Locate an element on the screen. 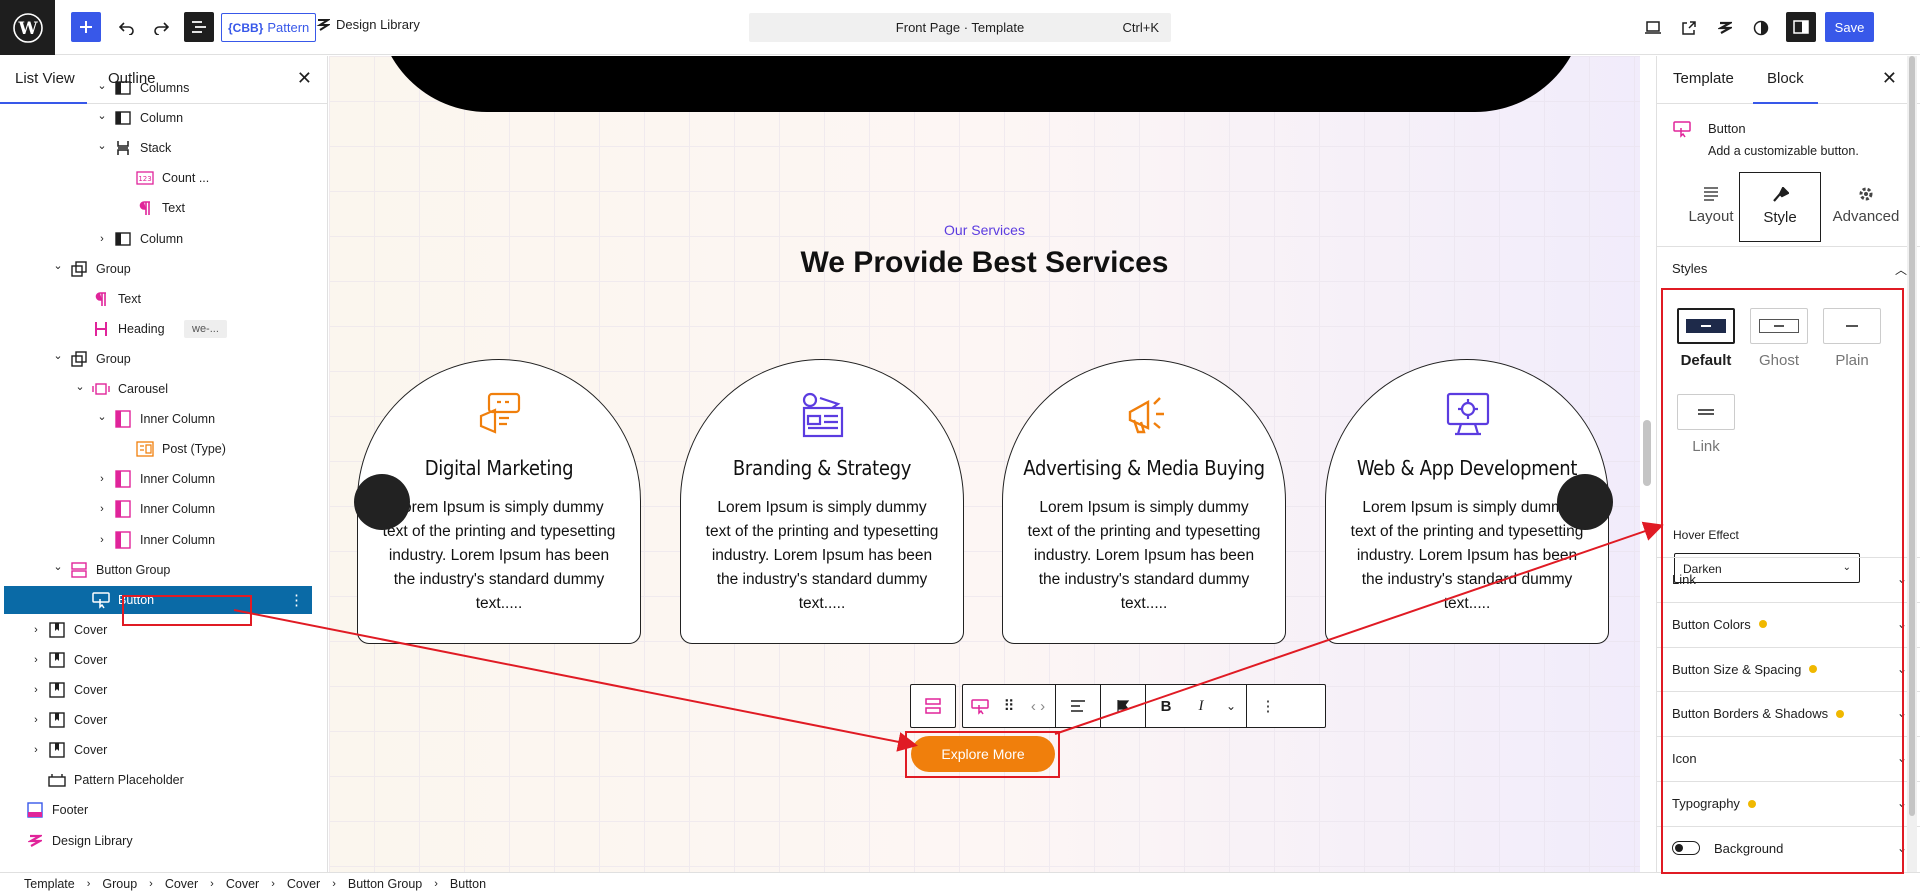 This screenshot has height=895, width=1920. design-library-button: Design Library is located at coordinates (368, 24).